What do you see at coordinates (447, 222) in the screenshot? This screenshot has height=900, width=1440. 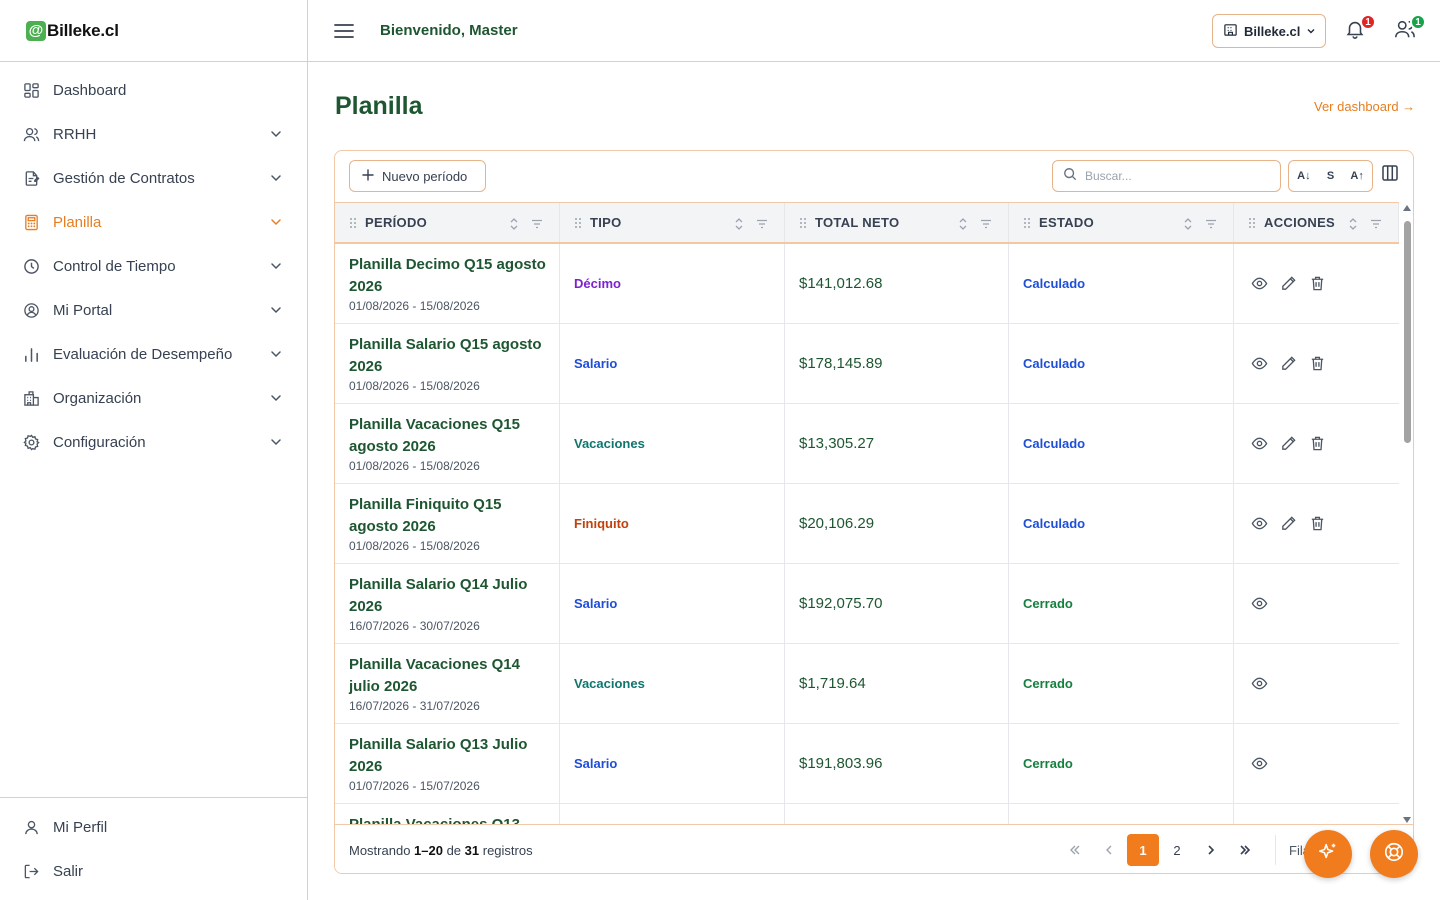 I see `column-header-0: PERÍODO` at bounding box center [447, 222].